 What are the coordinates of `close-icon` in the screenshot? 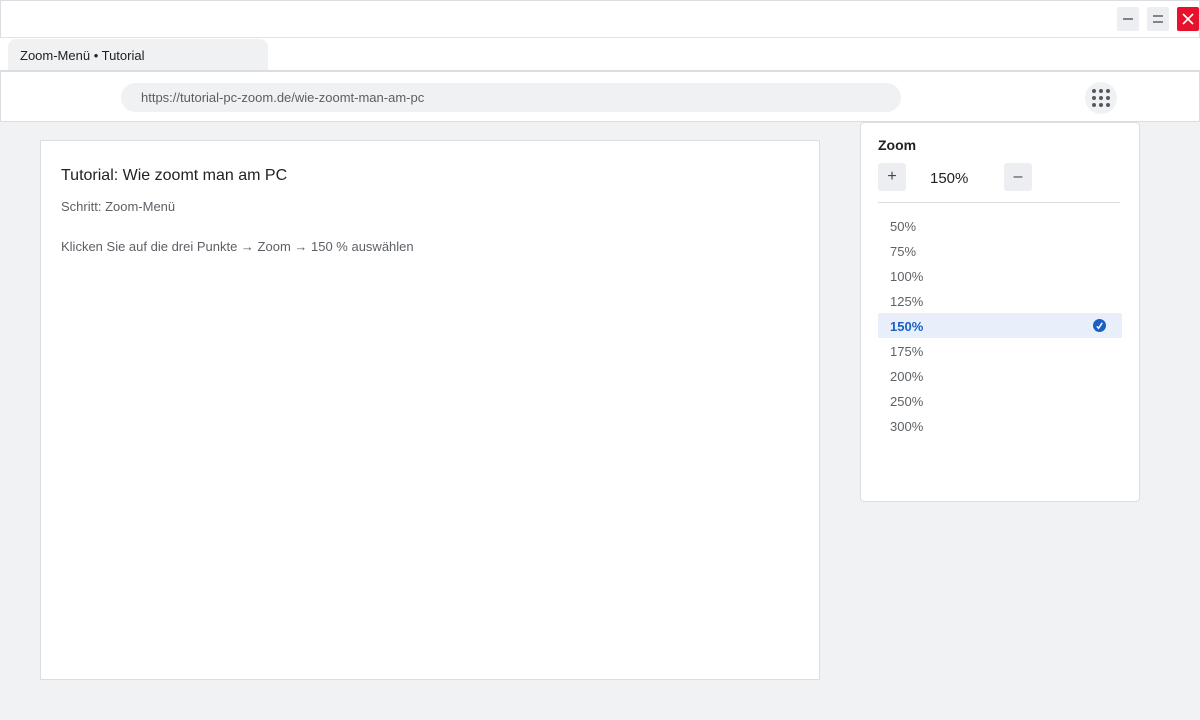 It's located at (1188, 19).